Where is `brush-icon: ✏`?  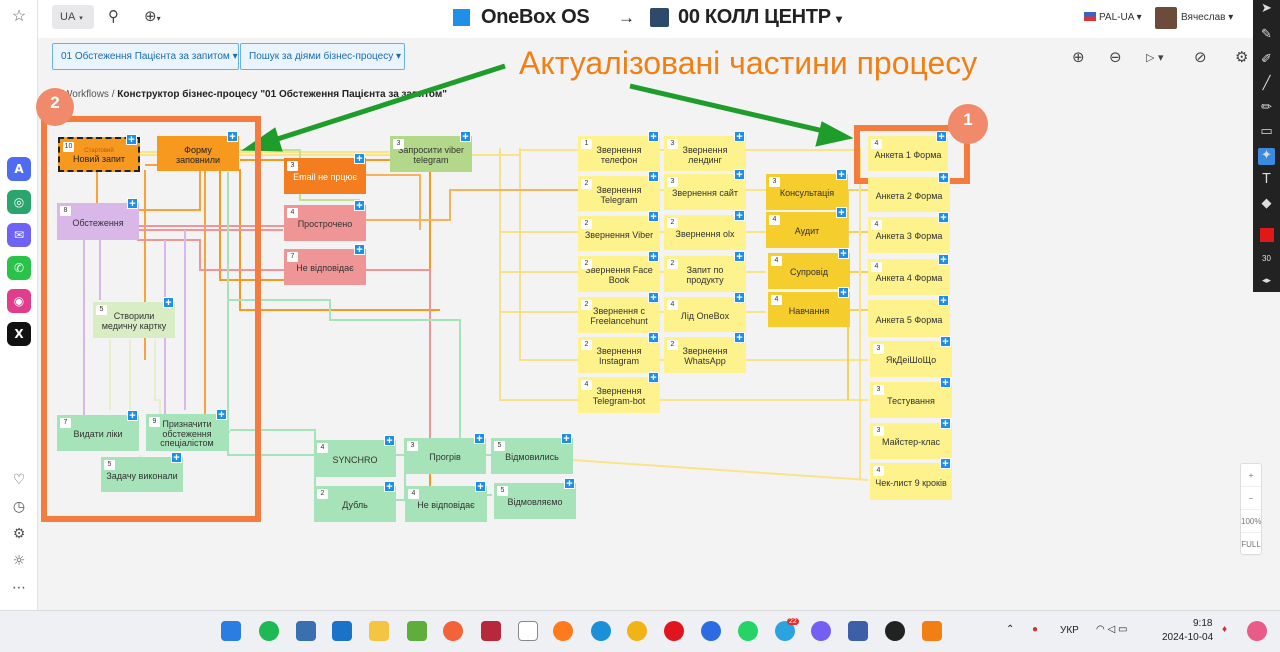 brush-icon: ✏ is located at coordinates (1266, 108).